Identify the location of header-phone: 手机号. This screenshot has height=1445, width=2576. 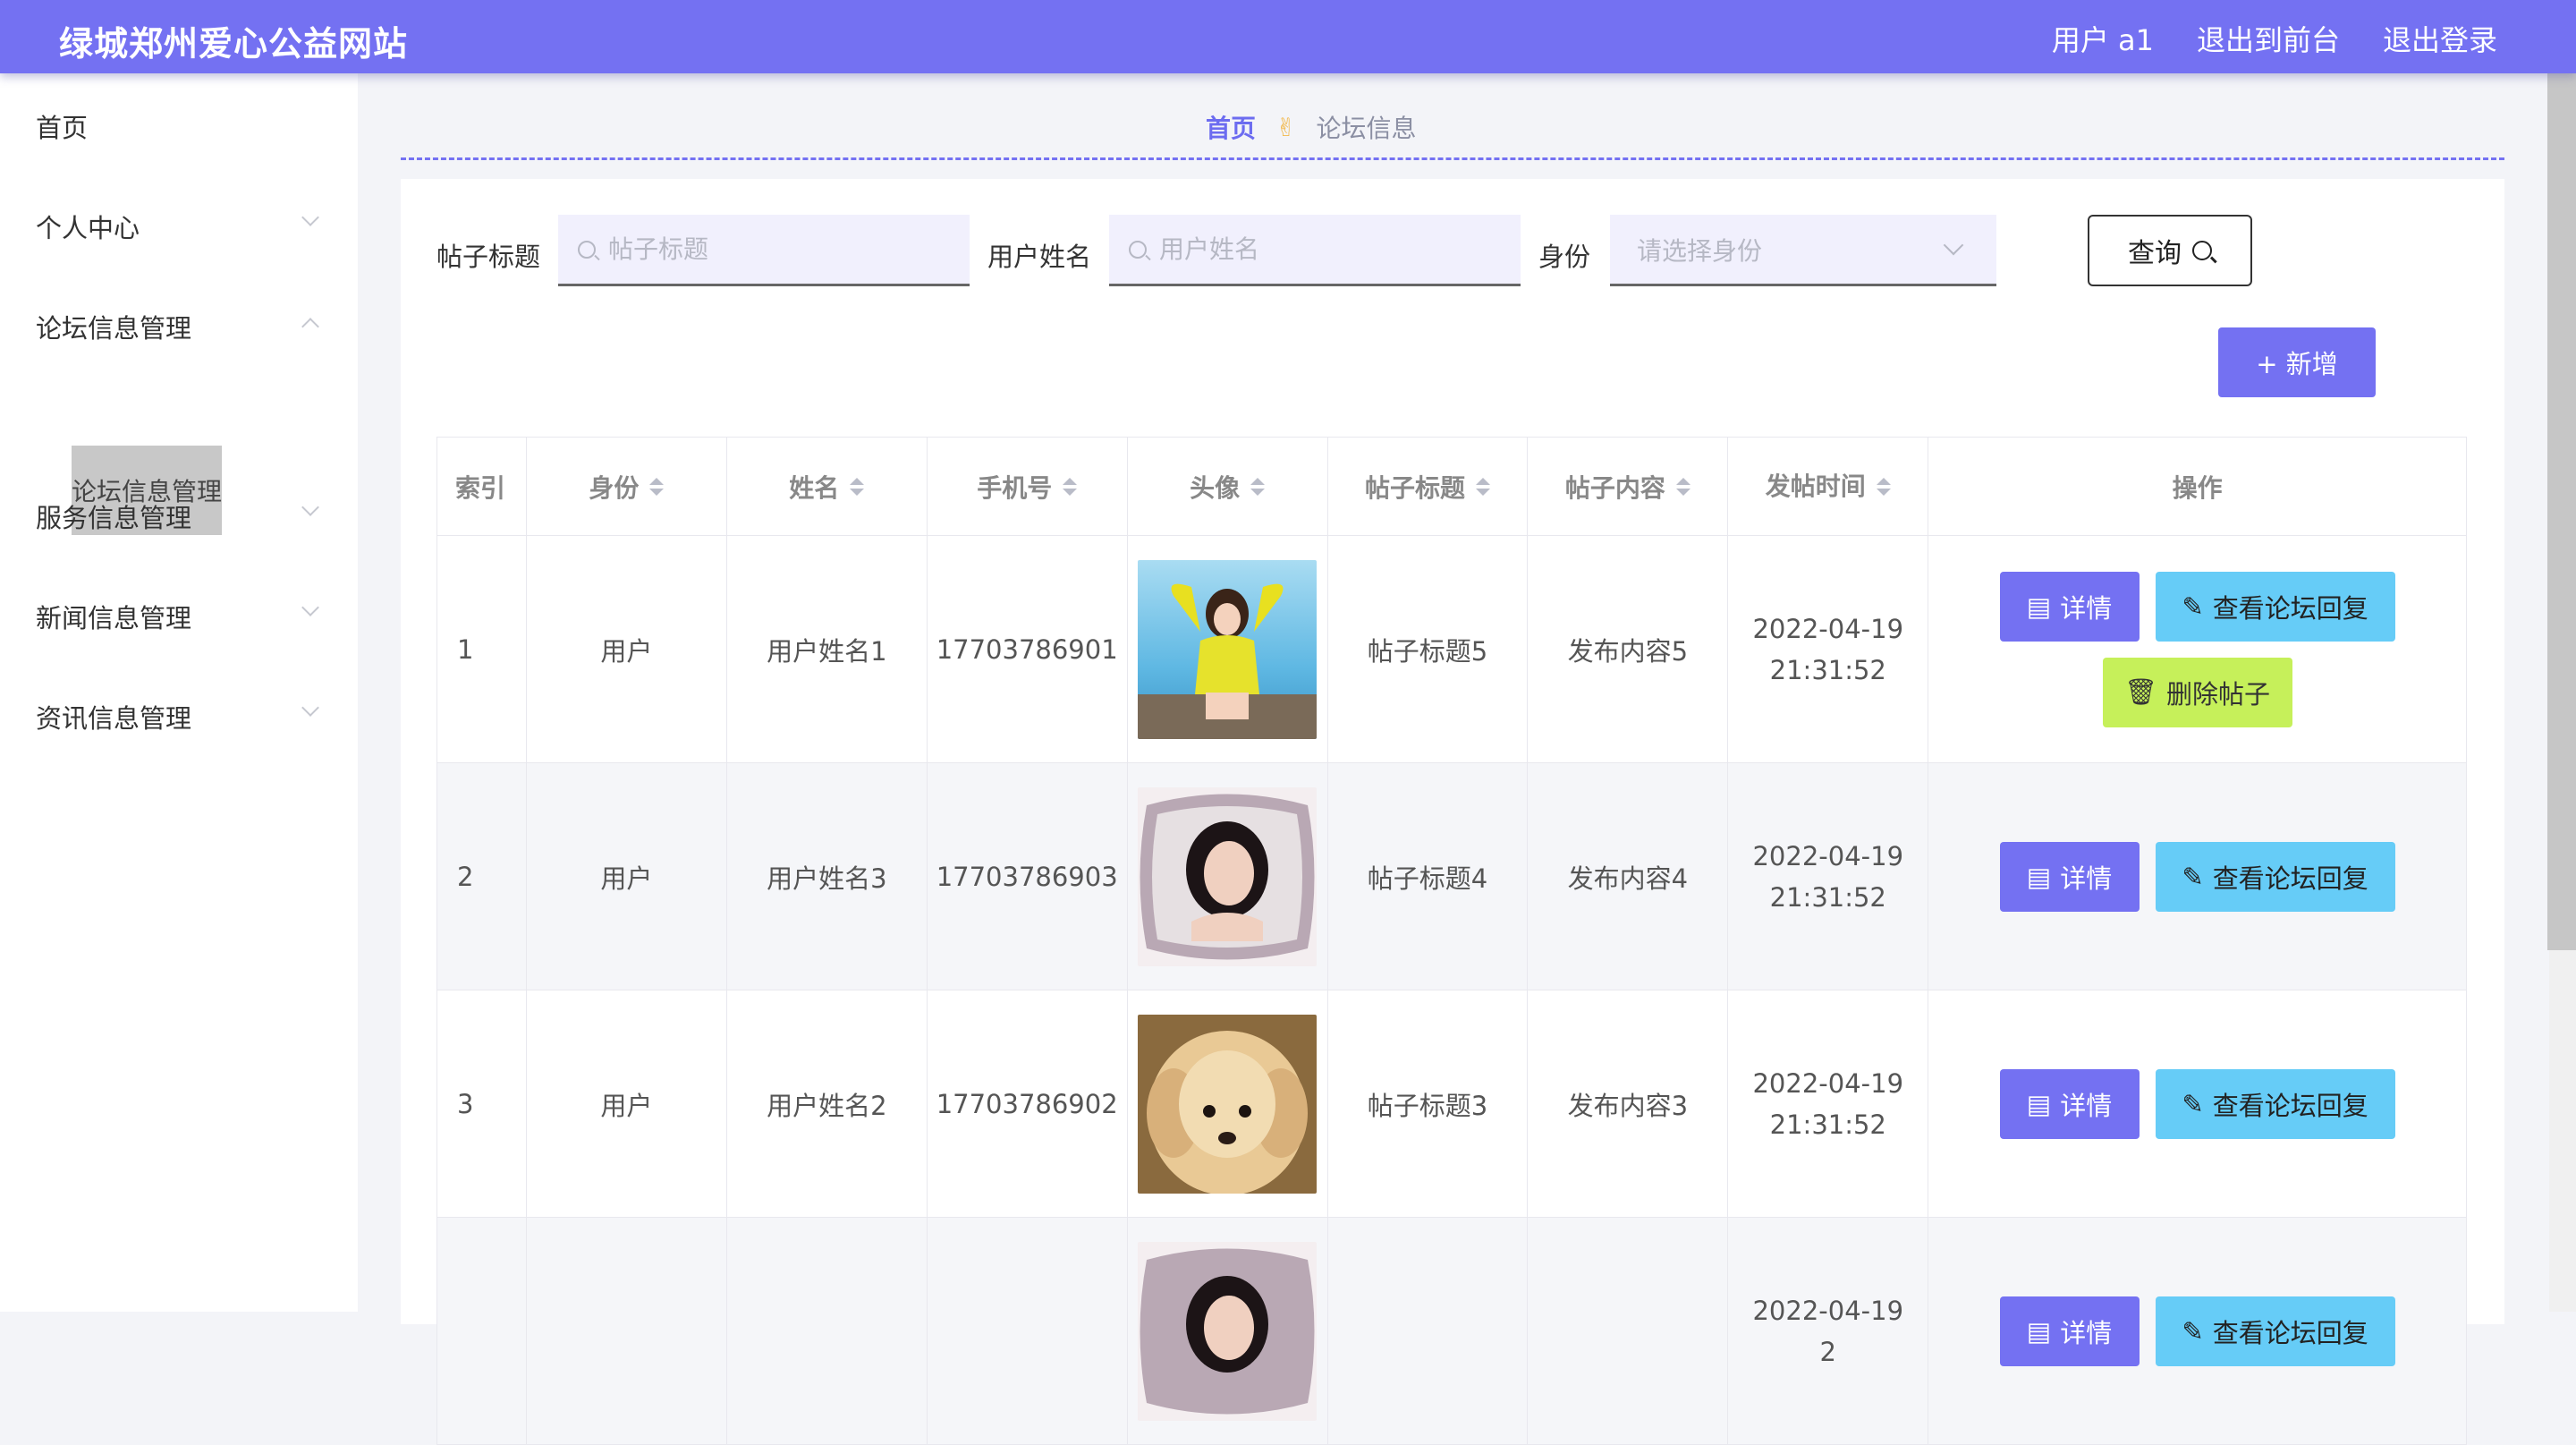
(1027, 487).